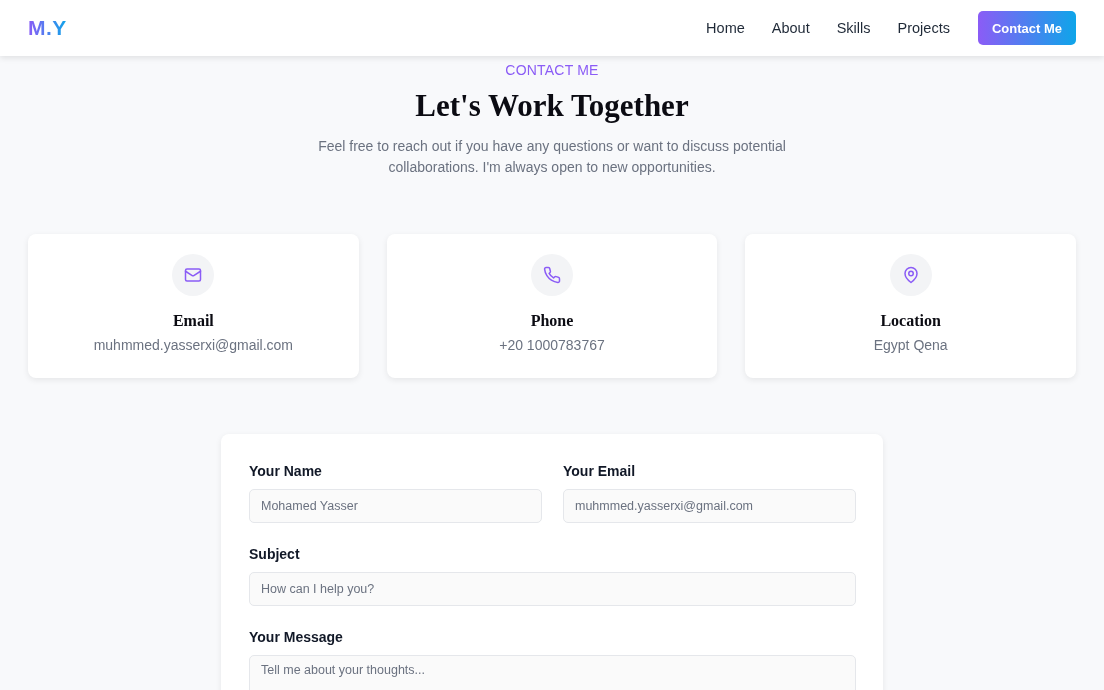  I want to click on card-value: +20 1000783767, so click(552, 345).